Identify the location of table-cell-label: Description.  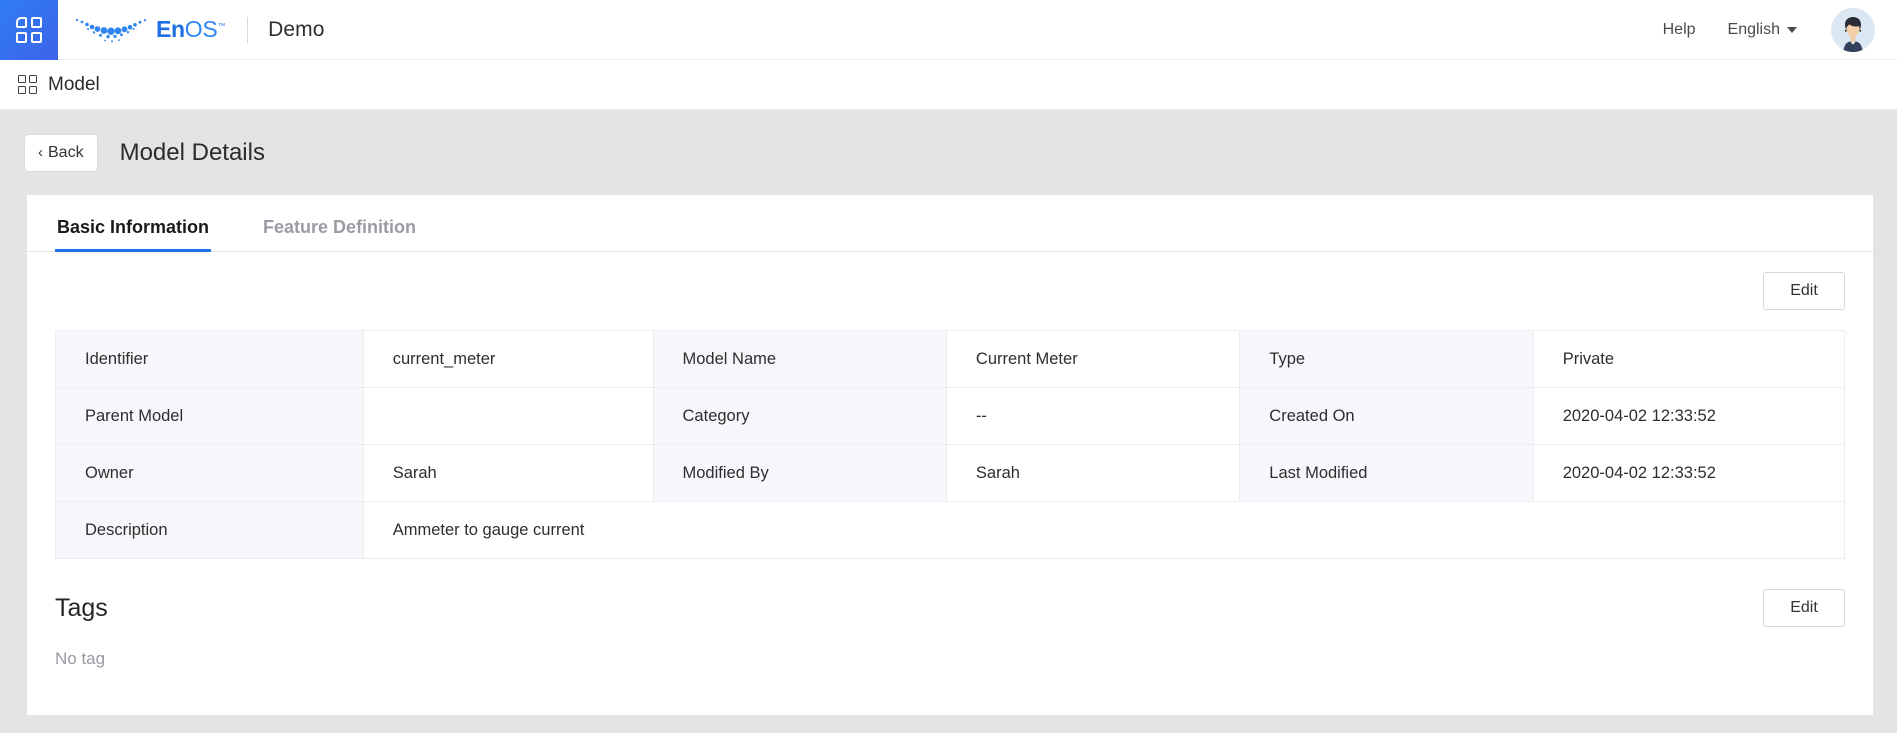
(209, 530).